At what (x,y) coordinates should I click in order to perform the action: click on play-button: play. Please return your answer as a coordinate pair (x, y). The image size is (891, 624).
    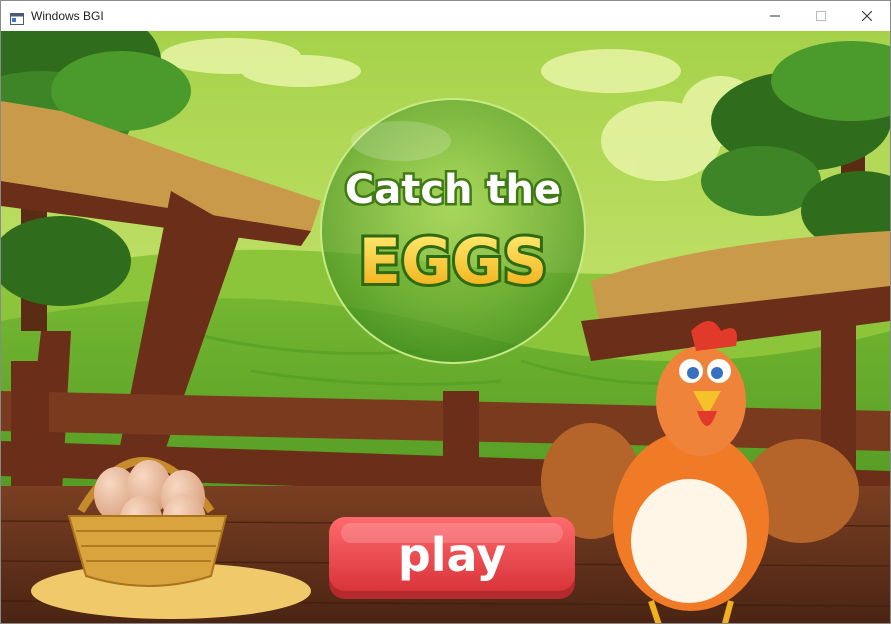
    Looking at the image, I should click on (452, 558).